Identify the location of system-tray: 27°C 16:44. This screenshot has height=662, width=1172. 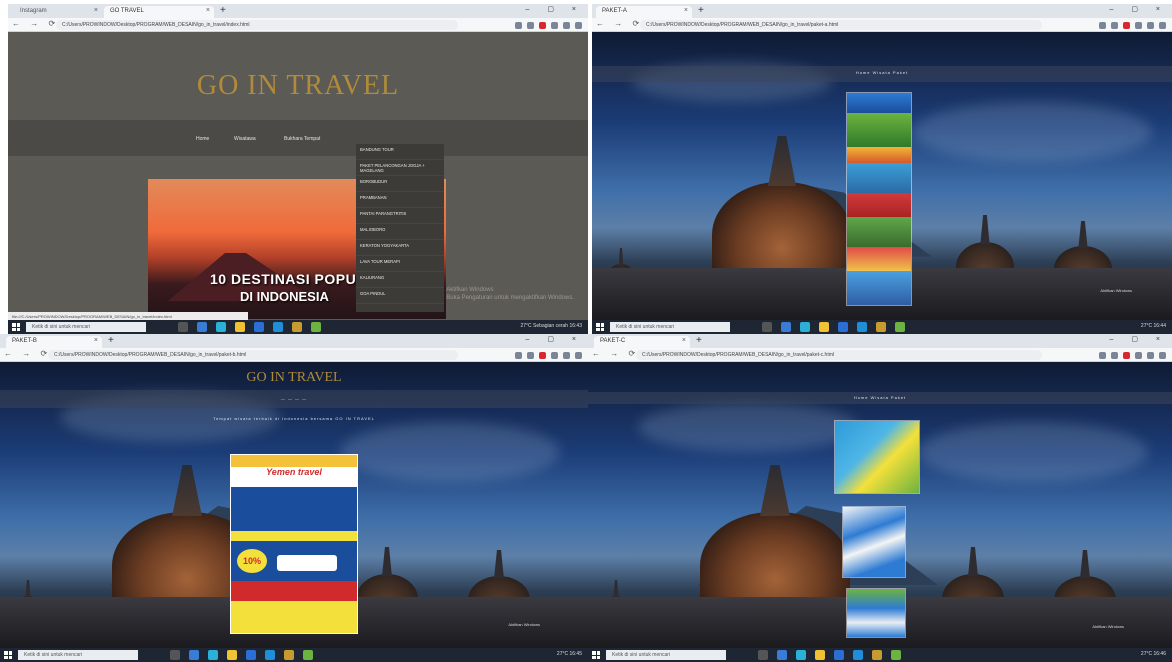
(1153, 326).